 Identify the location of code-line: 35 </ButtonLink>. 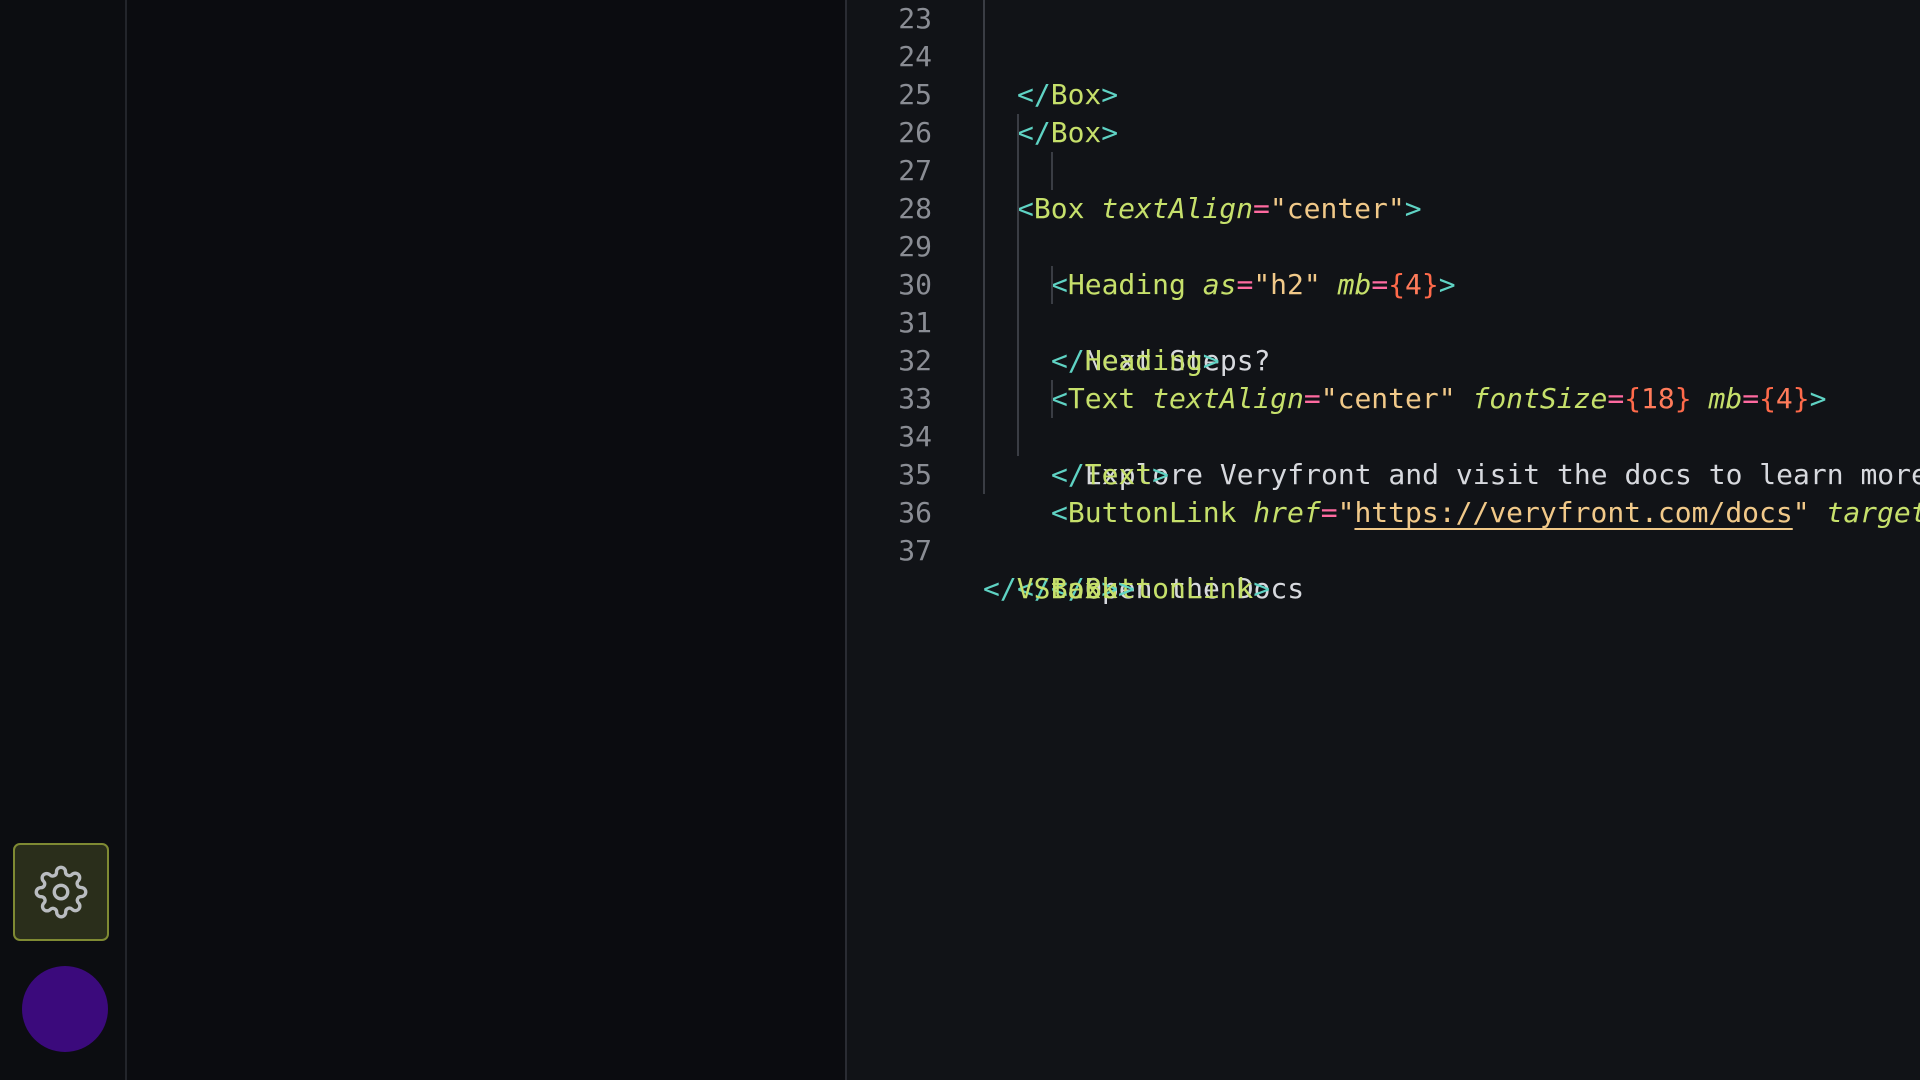
(1058, 511).